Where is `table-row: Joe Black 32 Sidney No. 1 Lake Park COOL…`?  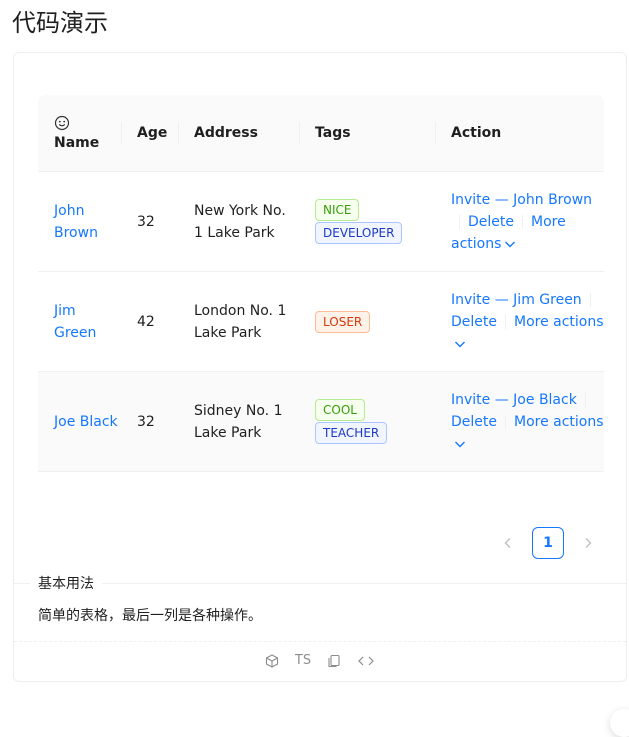
table-row: Joe Black 32 Sidney No. 1 Lake Park COOL… is located at coordinates (321, 422).